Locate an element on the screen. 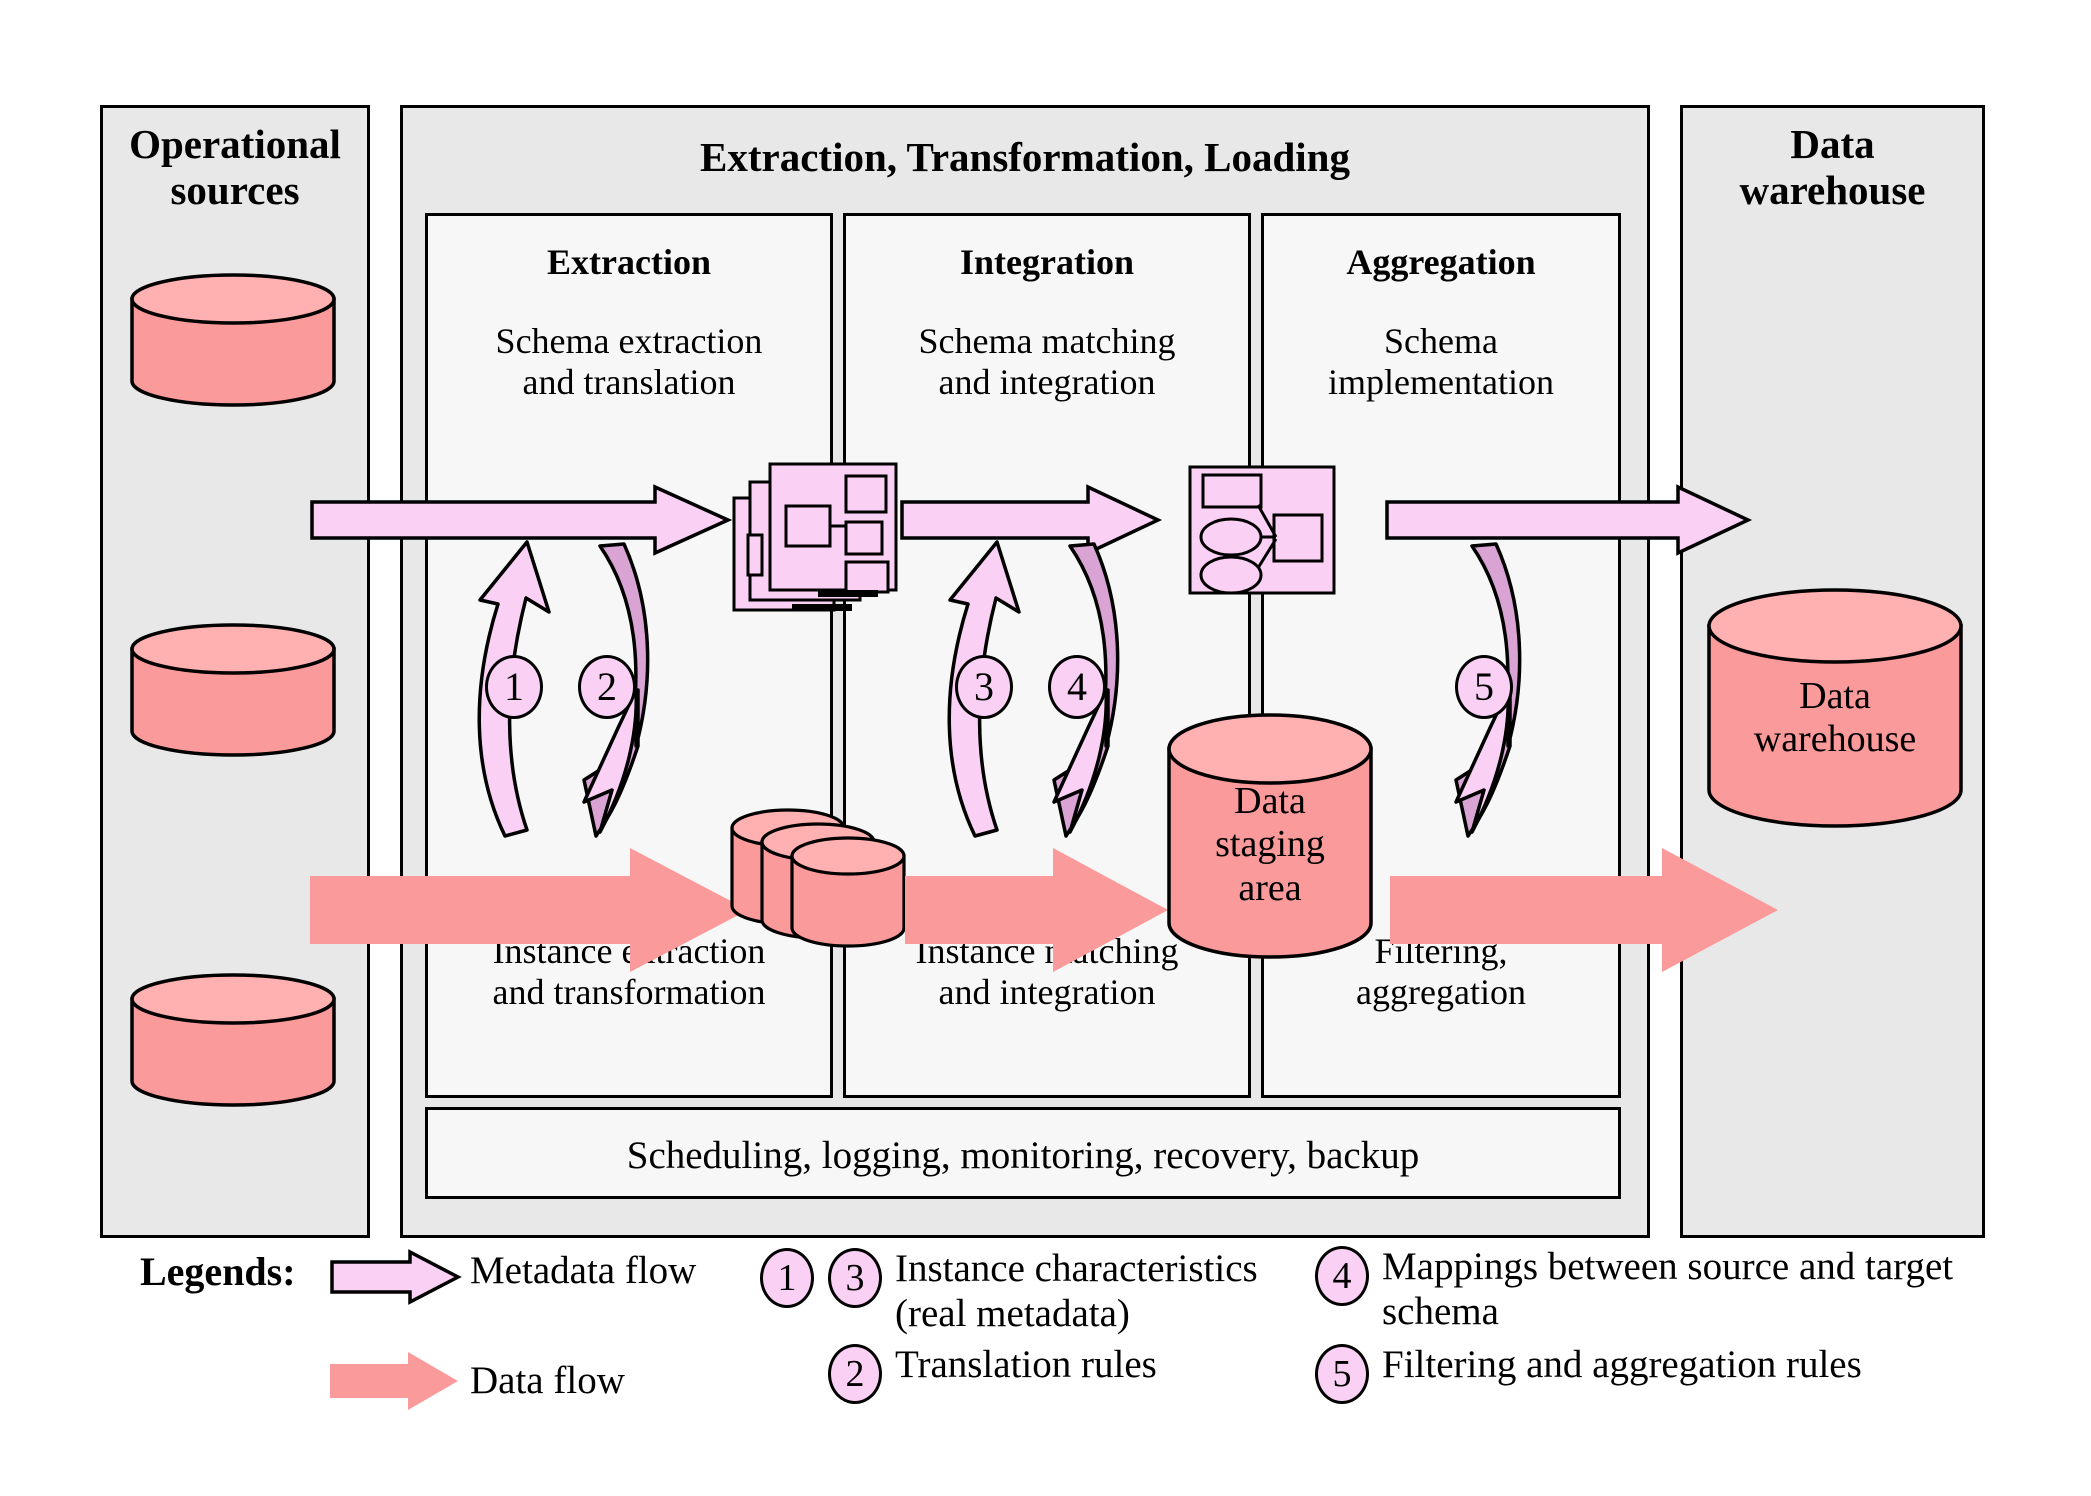 This screenshot has width=2091, height=1496. legend-badge-5: 5 is located at coordinates (1342, 1374).